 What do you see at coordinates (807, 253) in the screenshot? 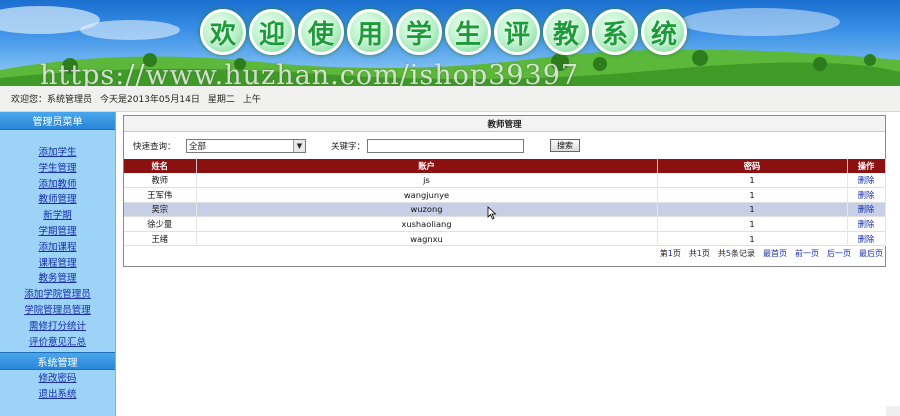
I see `prev-page-link: 前一页` at bounding box center [807, 253].